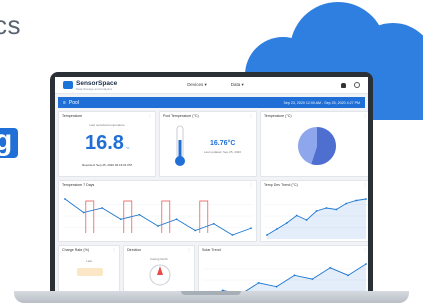 This screenshot has width=423, height=307. Describe the element at coordinates (75, 250) in the screenshot. I see `card-title: Charge Rate (%)` at that location.